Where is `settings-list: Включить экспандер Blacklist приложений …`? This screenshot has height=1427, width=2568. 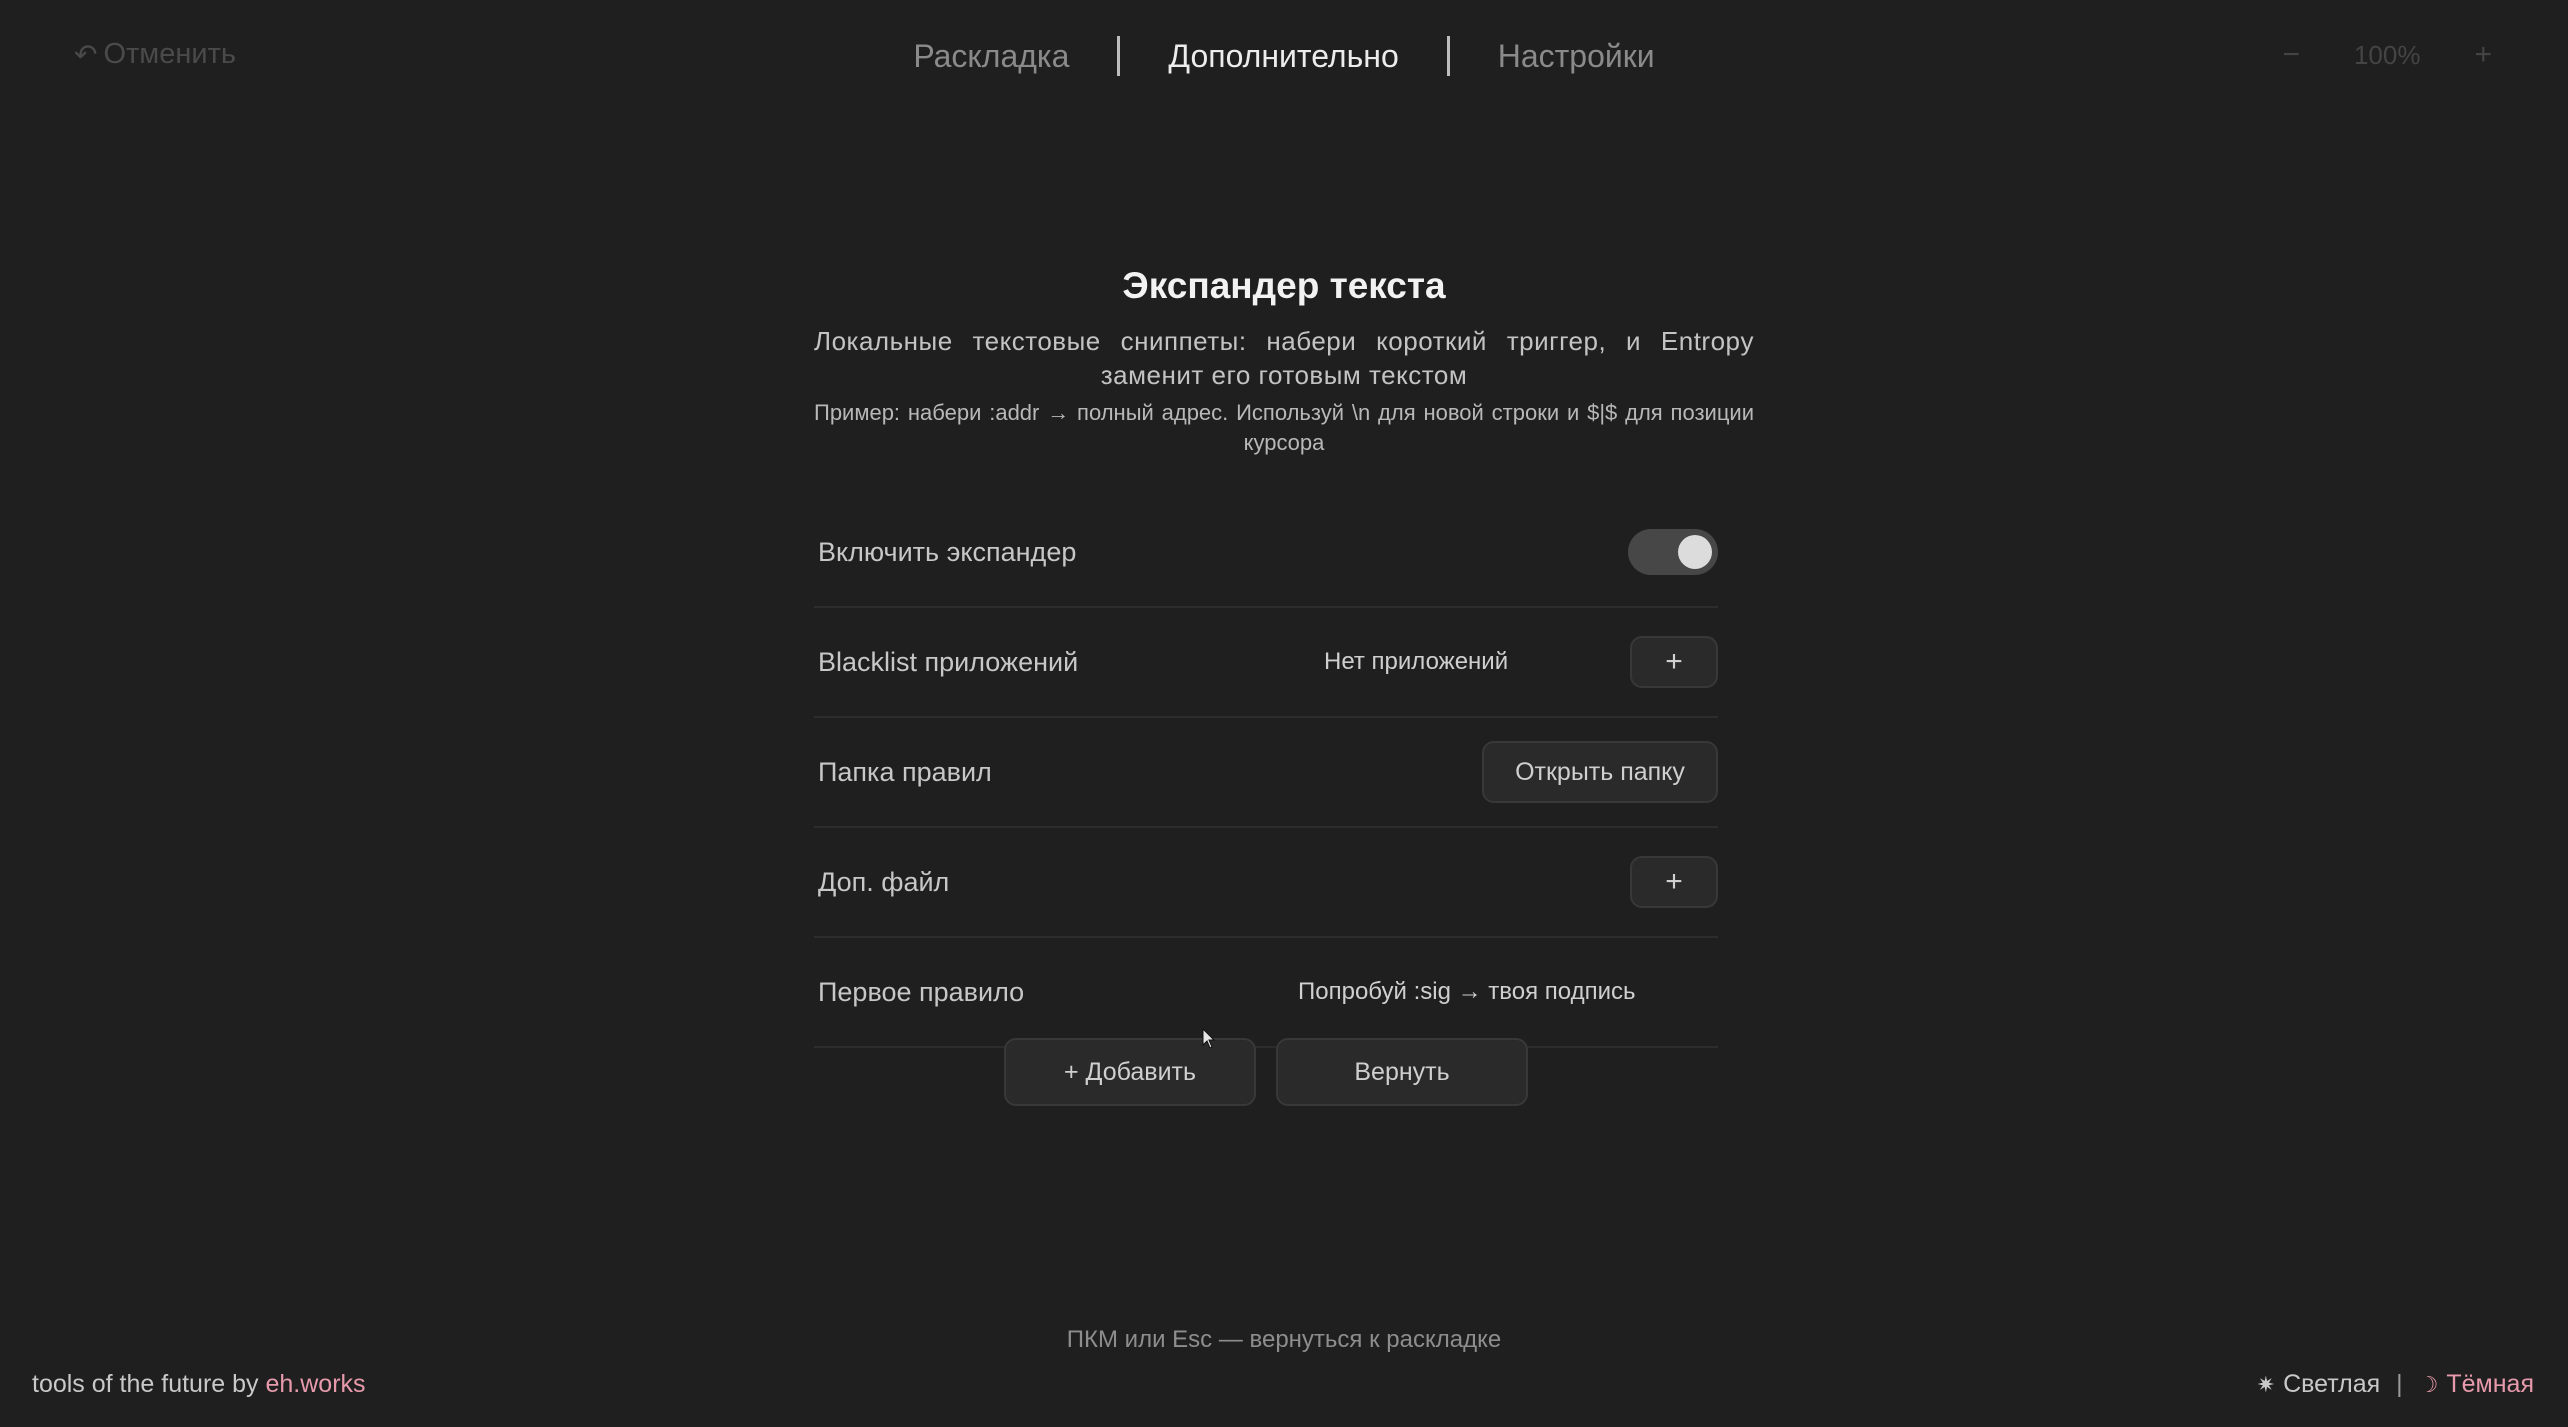 settings-list: Включить экспандер Blacklist приложений … is located at coordinates (1266, 802).